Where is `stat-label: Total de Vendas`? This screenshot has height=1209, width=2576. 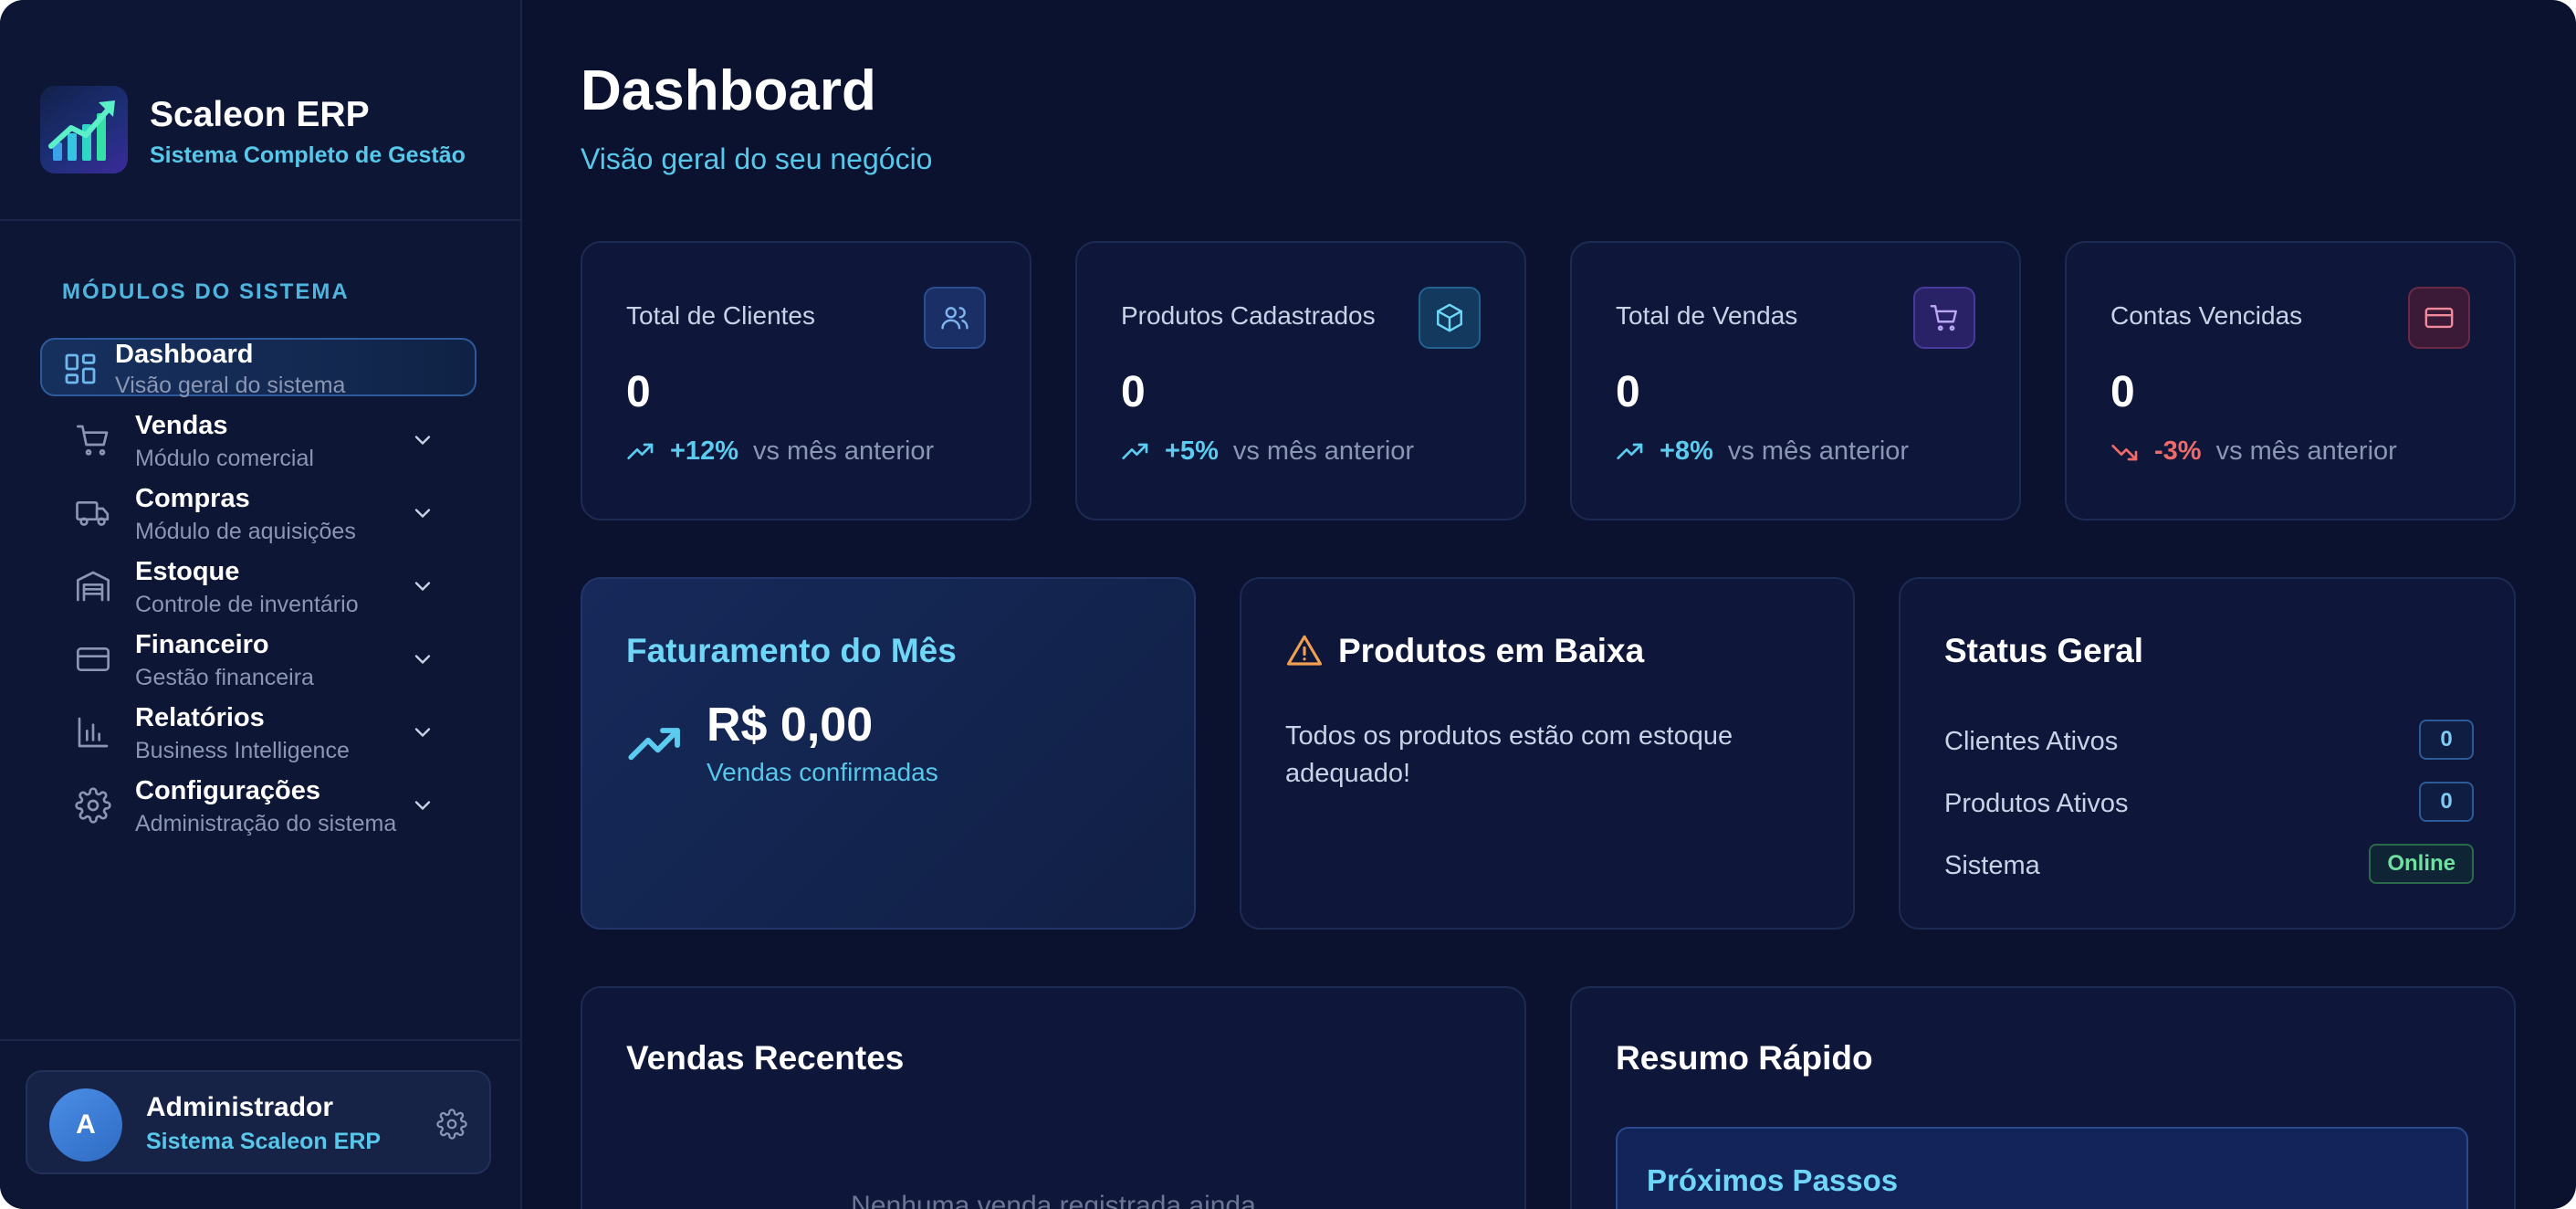 stat-label: Total de Vendas is located at coordinates (1707, 315).